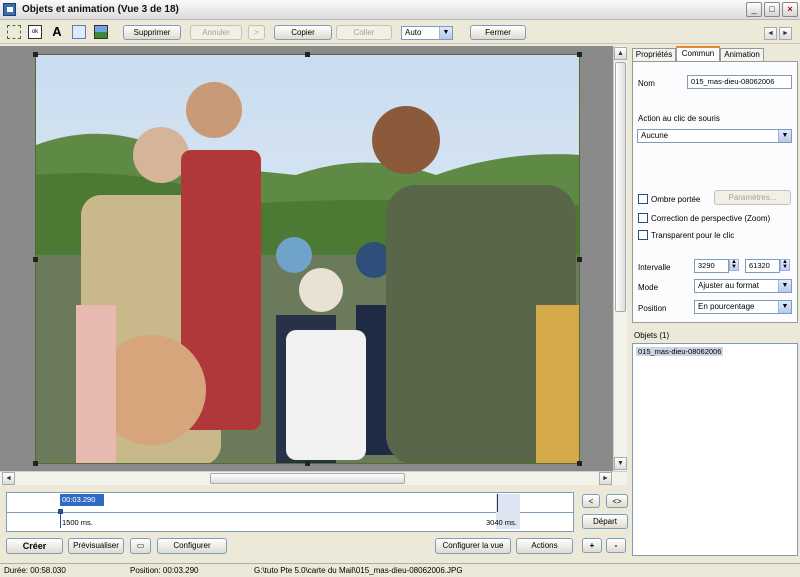 This screenshot has height=577, width=800. What do you see at coordinates (785, 33) in the screenshot?
I see `next-view-button: ►` at bounding box center [785, 33].